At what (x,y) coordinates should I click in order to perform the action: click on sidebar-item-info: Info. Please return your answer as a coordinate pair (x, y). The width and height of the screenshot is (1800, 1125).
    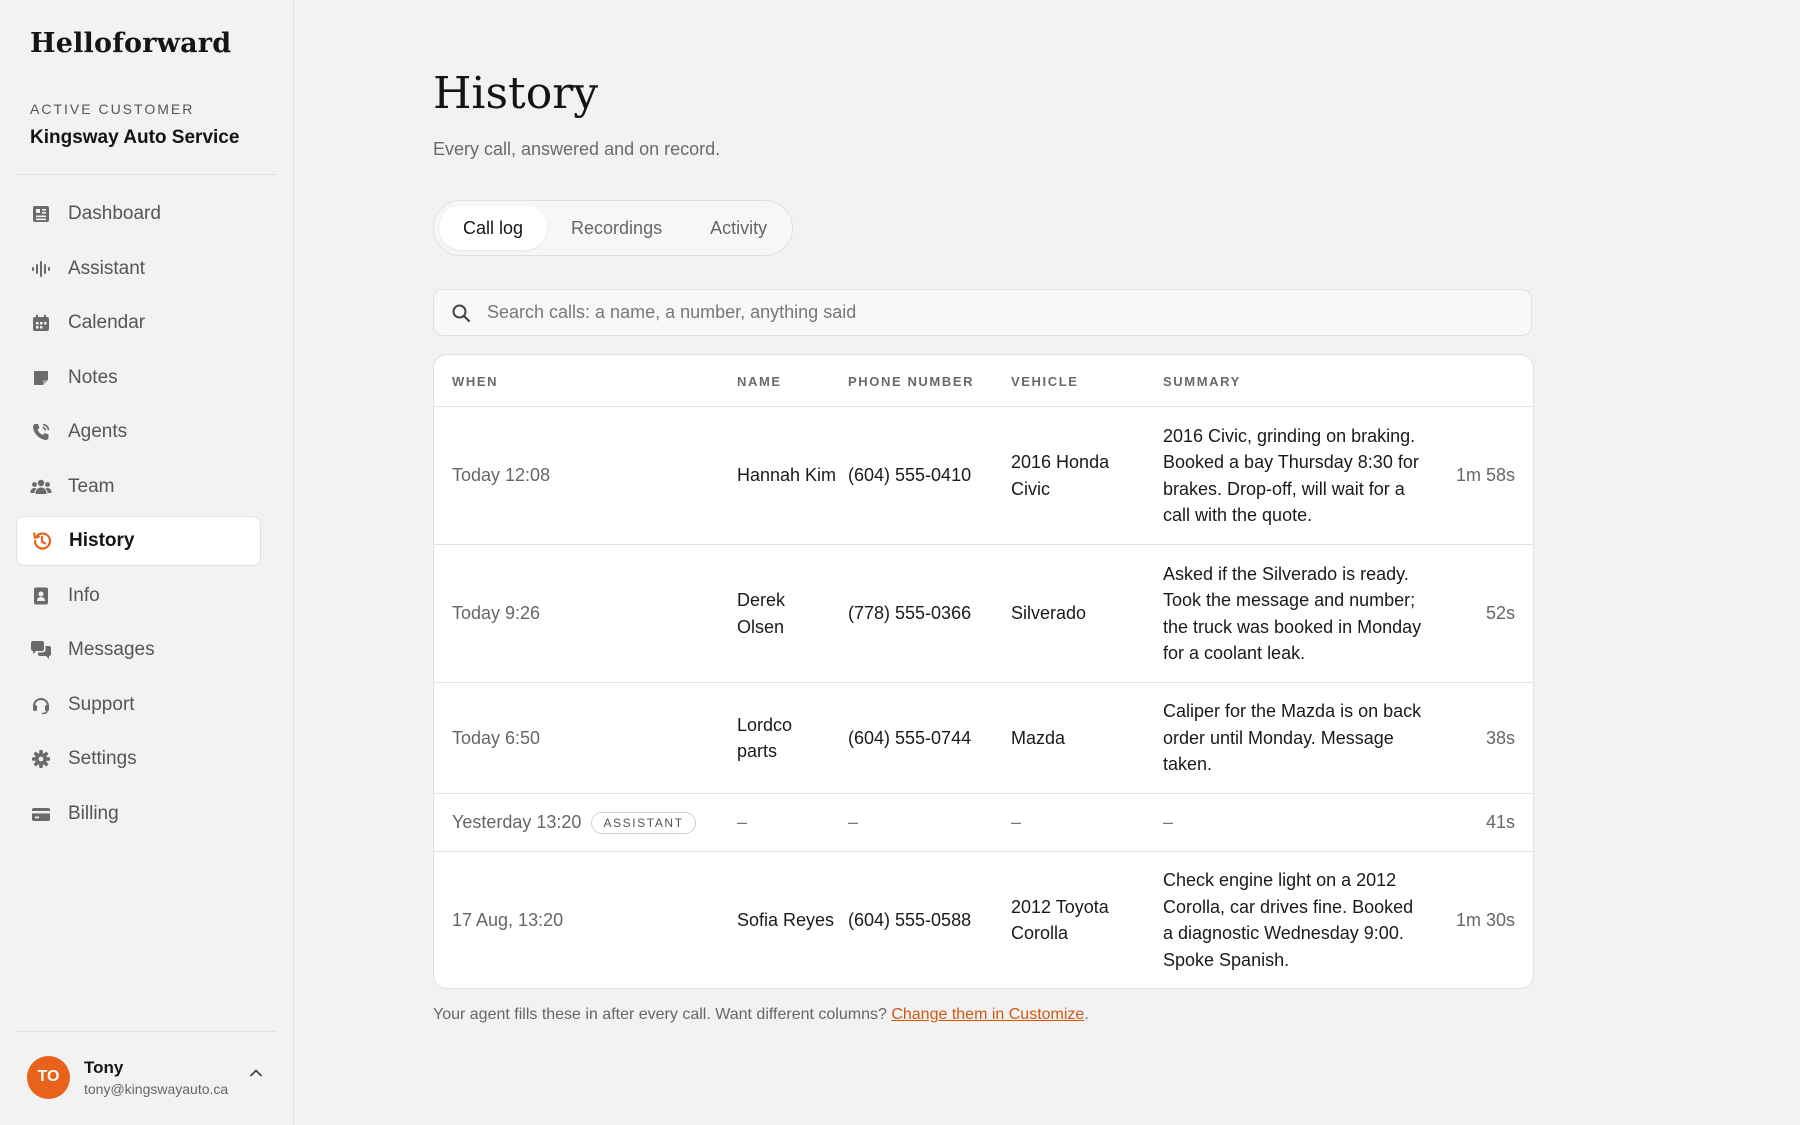
    Looking at the image, I should click on (138, 596).